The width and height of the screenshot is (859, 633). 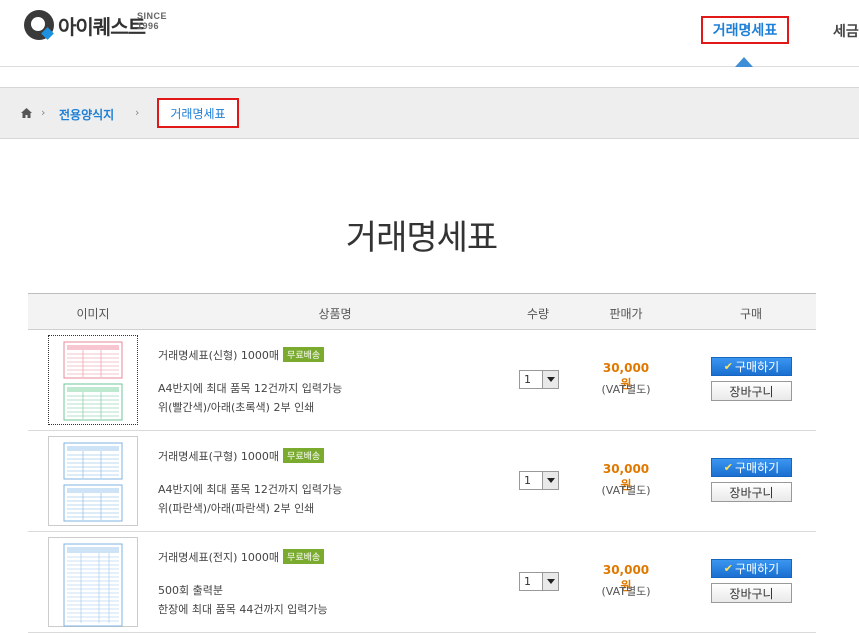 I want to click on logo-text: 아이퀘스트, so click(x=102, y=26).